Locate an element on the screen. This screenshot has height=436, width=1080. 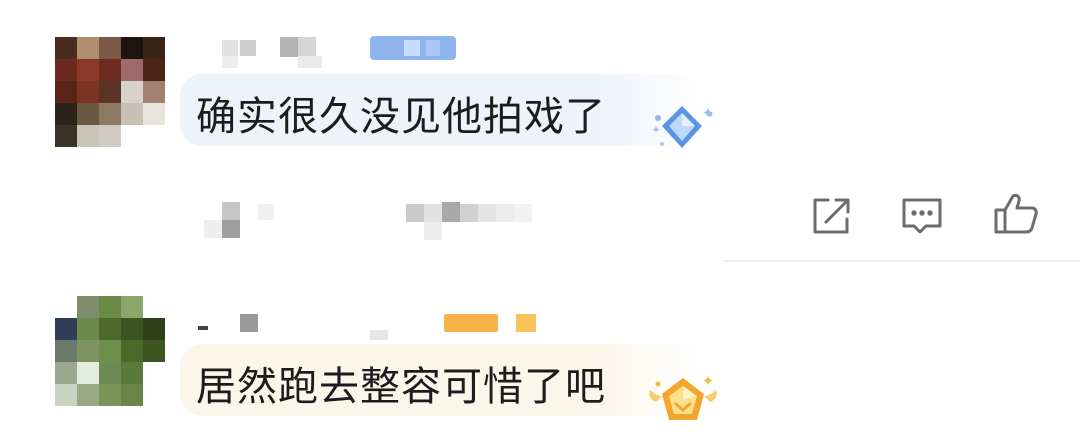
blue-diamond-badge-icon is located at coordinates (683, 132).